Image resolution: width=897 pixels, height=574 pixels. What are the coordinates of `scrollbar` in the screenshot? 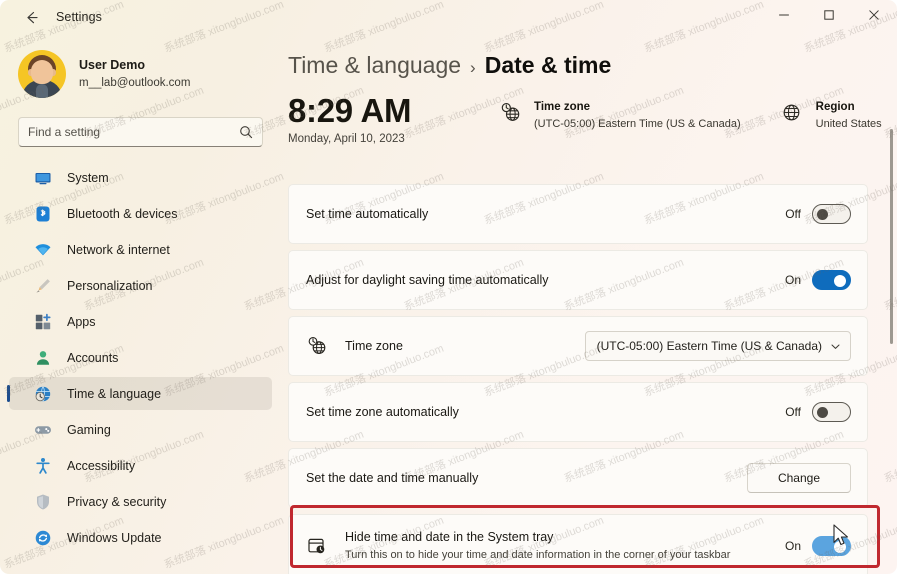 It's located at (891, 351).